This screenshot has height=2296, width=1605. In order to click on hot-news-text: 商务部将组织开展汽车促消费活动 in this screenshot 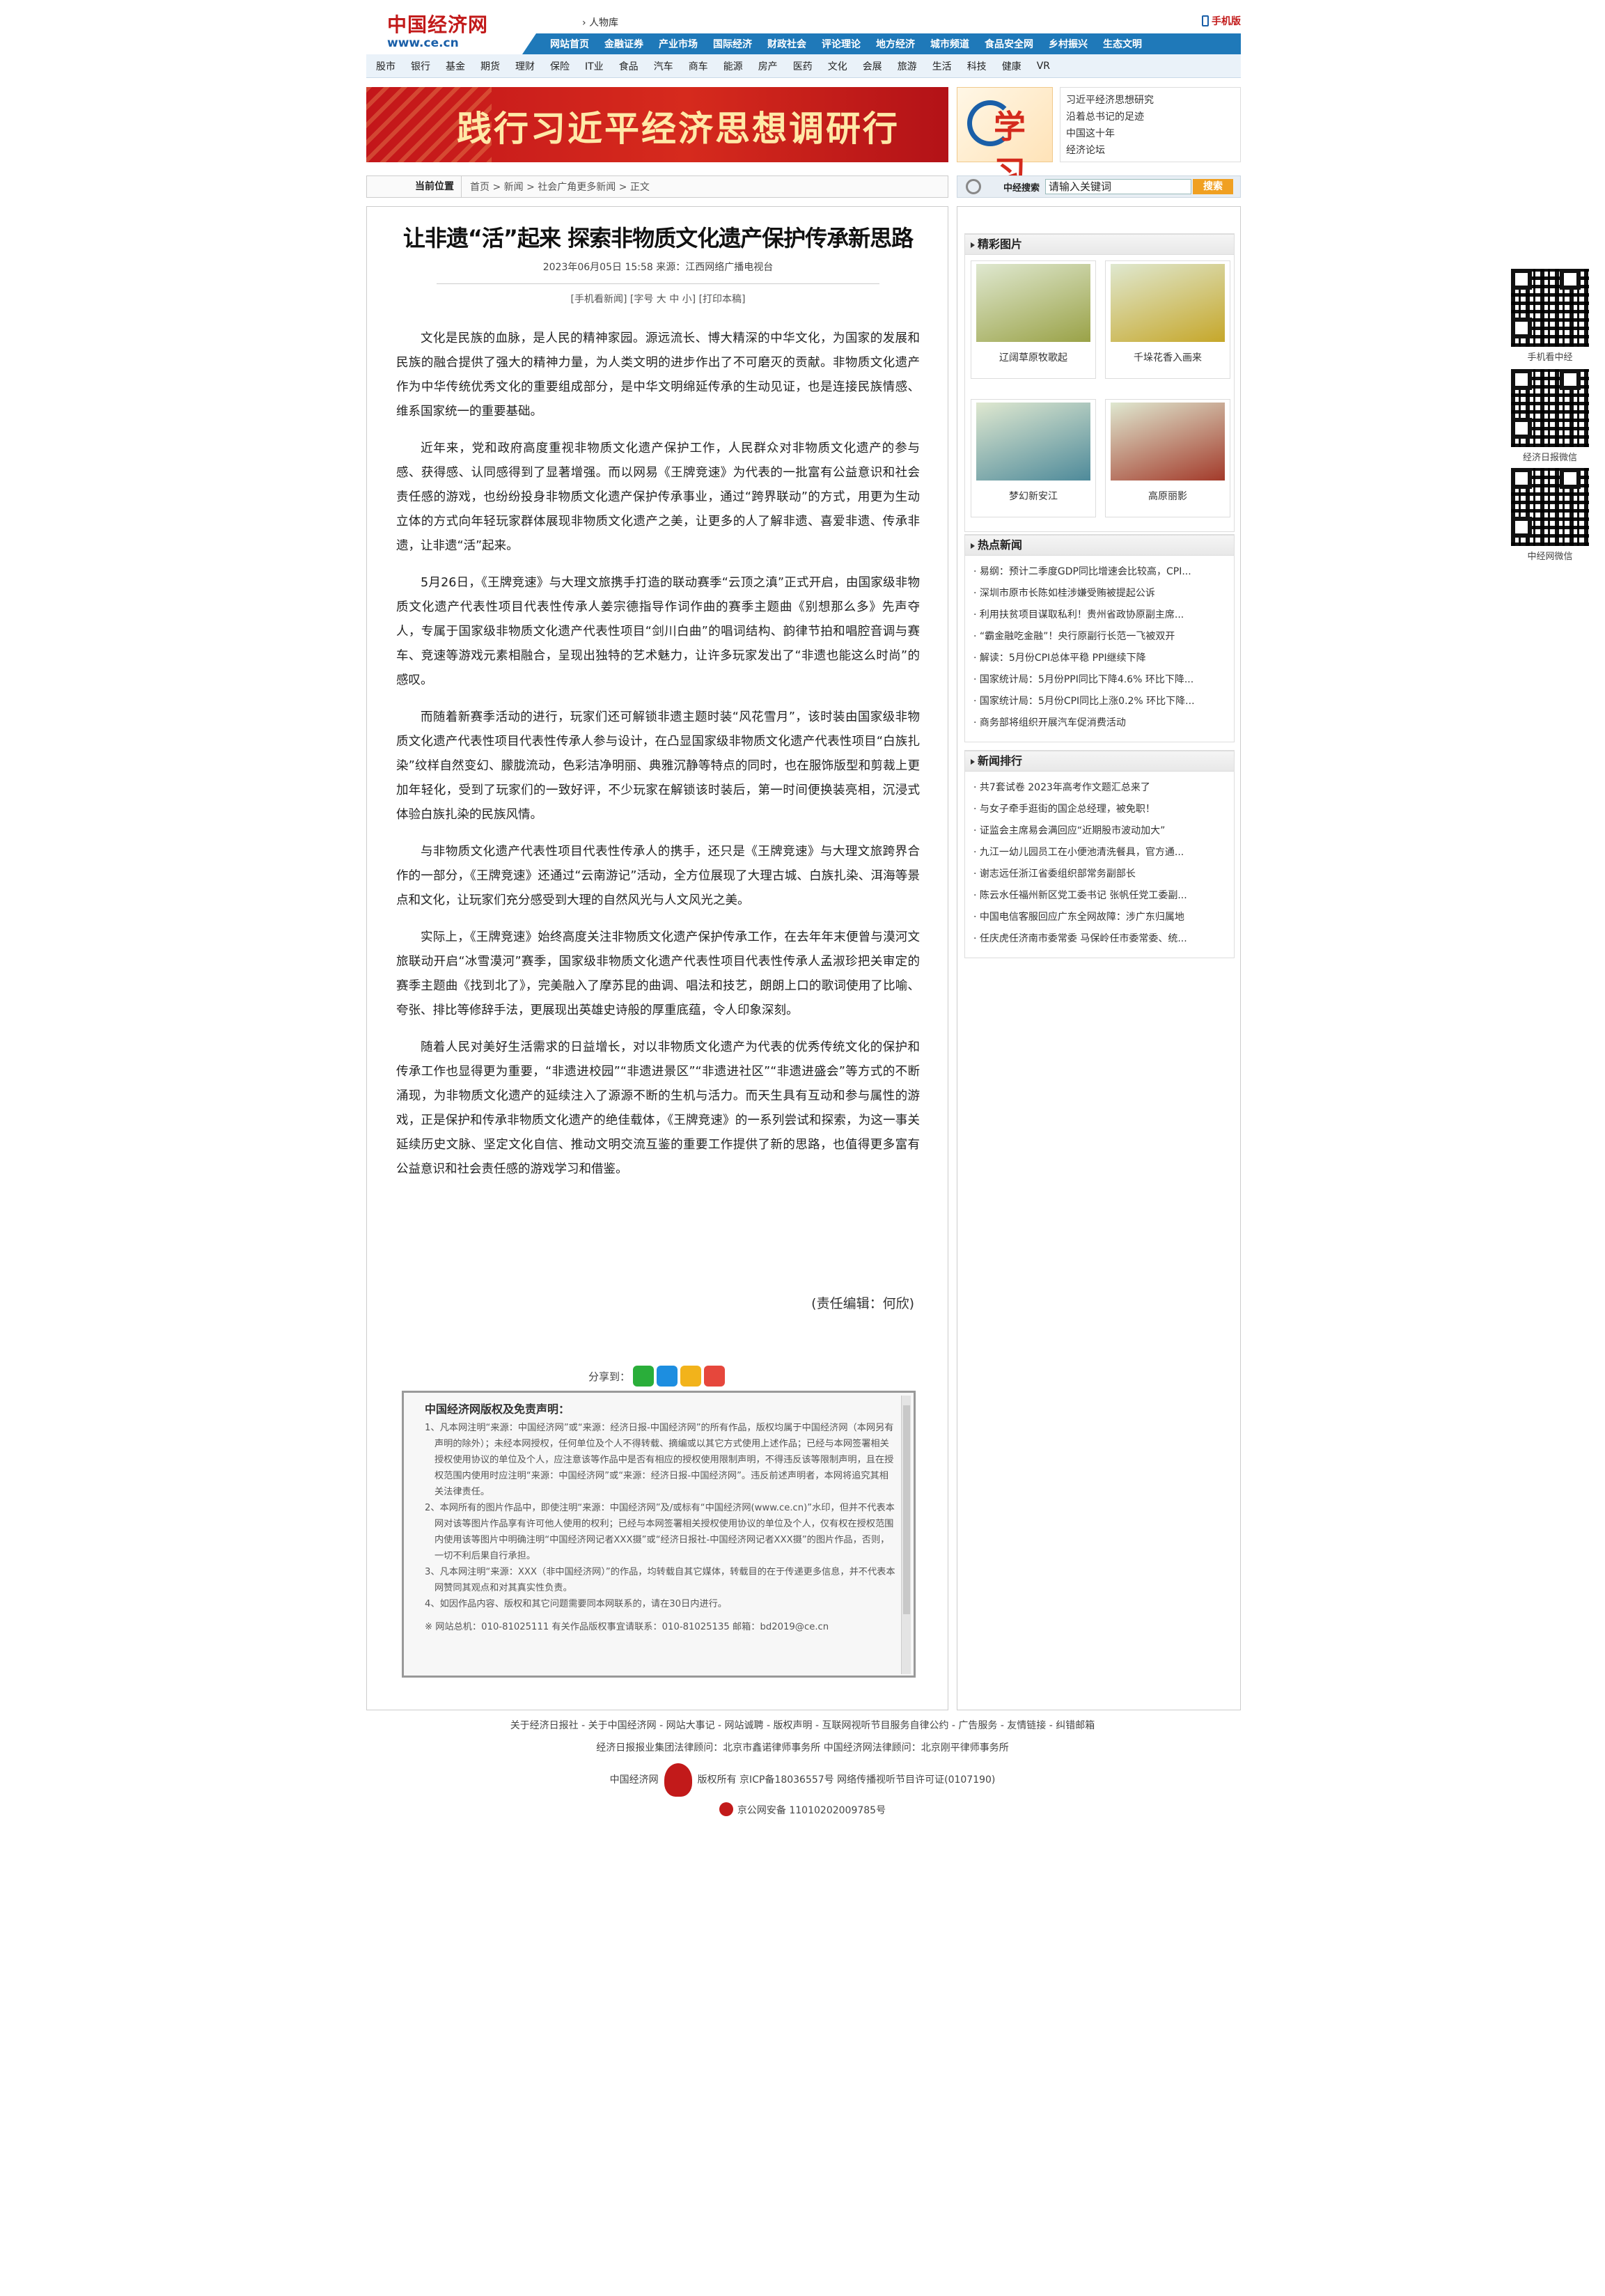, I will do `click(1053, 722)`.